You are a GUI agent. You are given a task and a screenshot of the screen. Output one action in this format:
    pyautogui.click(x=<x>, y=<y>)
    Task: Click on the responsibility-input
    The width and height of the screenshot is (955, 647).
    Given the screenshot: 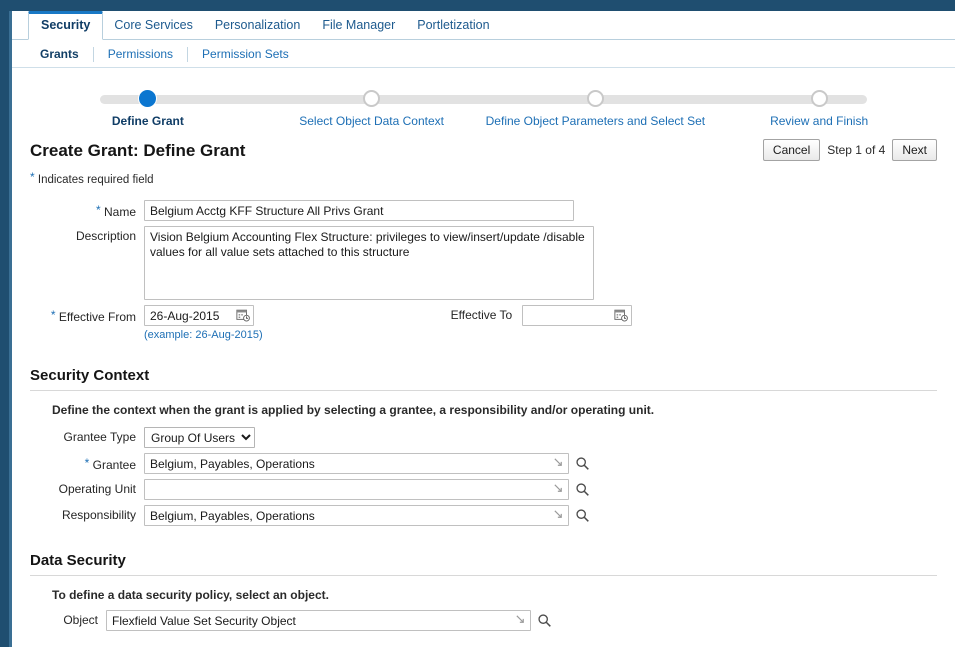 What is the action you would take?
    pyautogui.click(x=356, y=515)
    